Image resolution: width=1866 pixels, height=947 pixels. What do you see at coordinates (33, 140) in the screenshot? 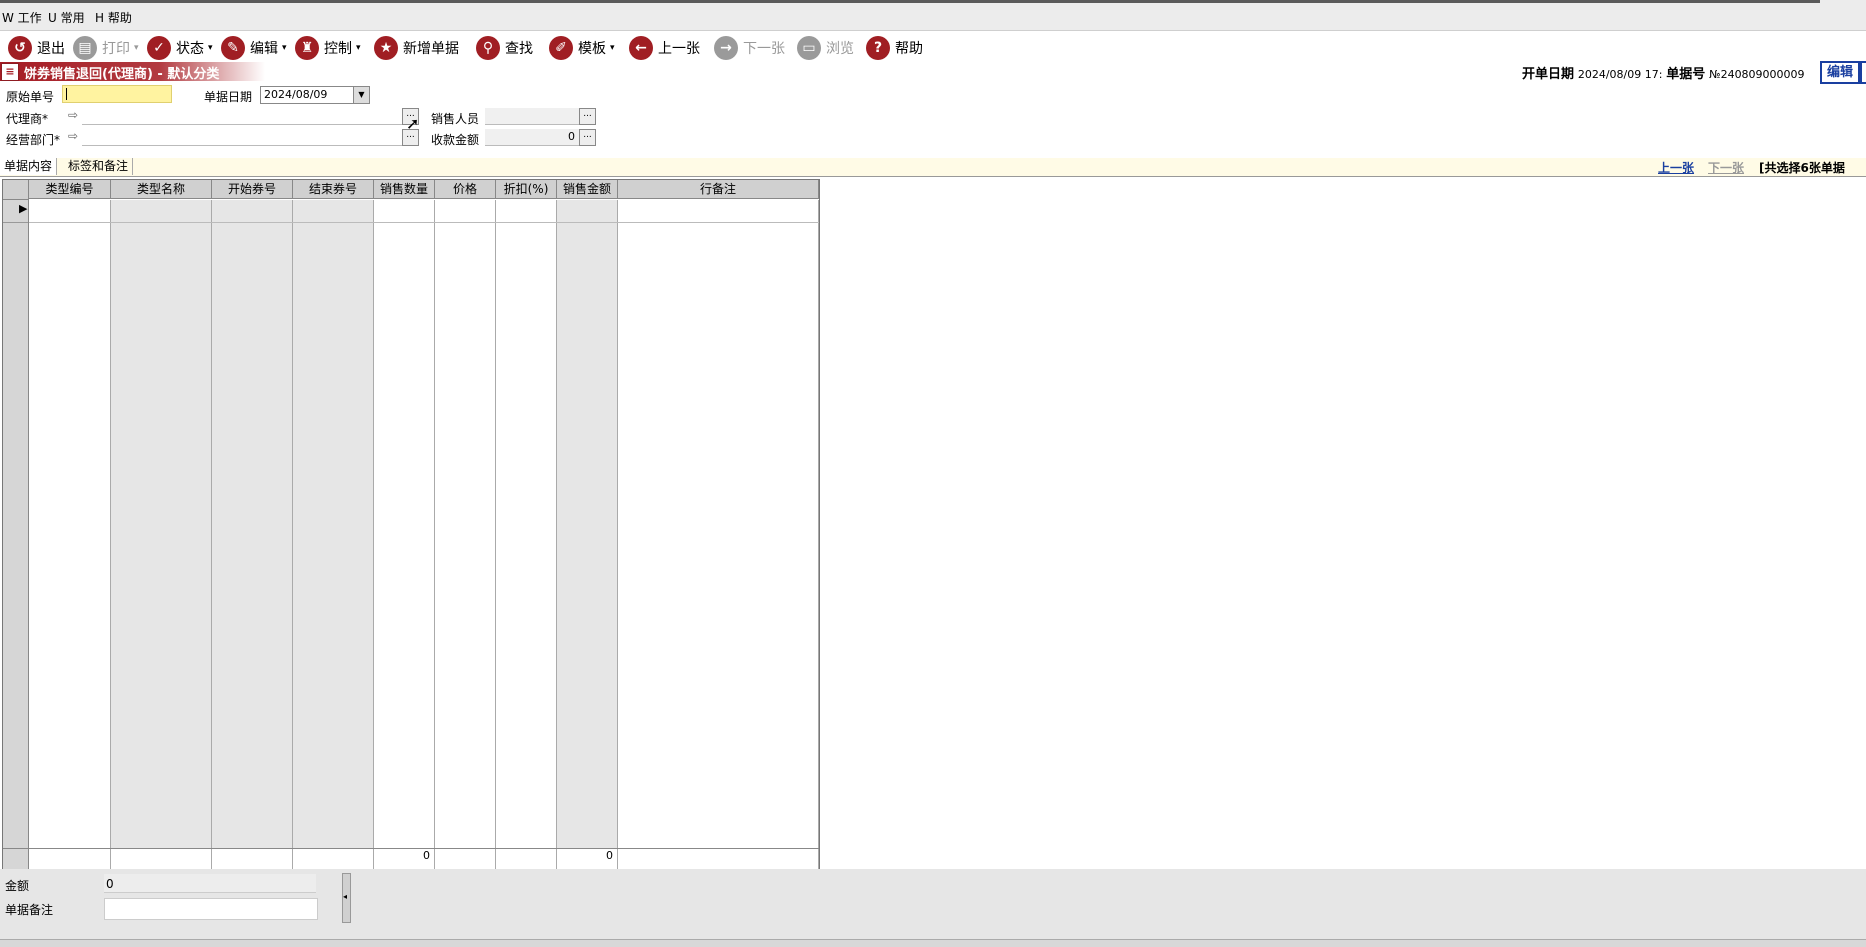
I see `dept-label: 经营部门*` at bounding box center [33, 140].